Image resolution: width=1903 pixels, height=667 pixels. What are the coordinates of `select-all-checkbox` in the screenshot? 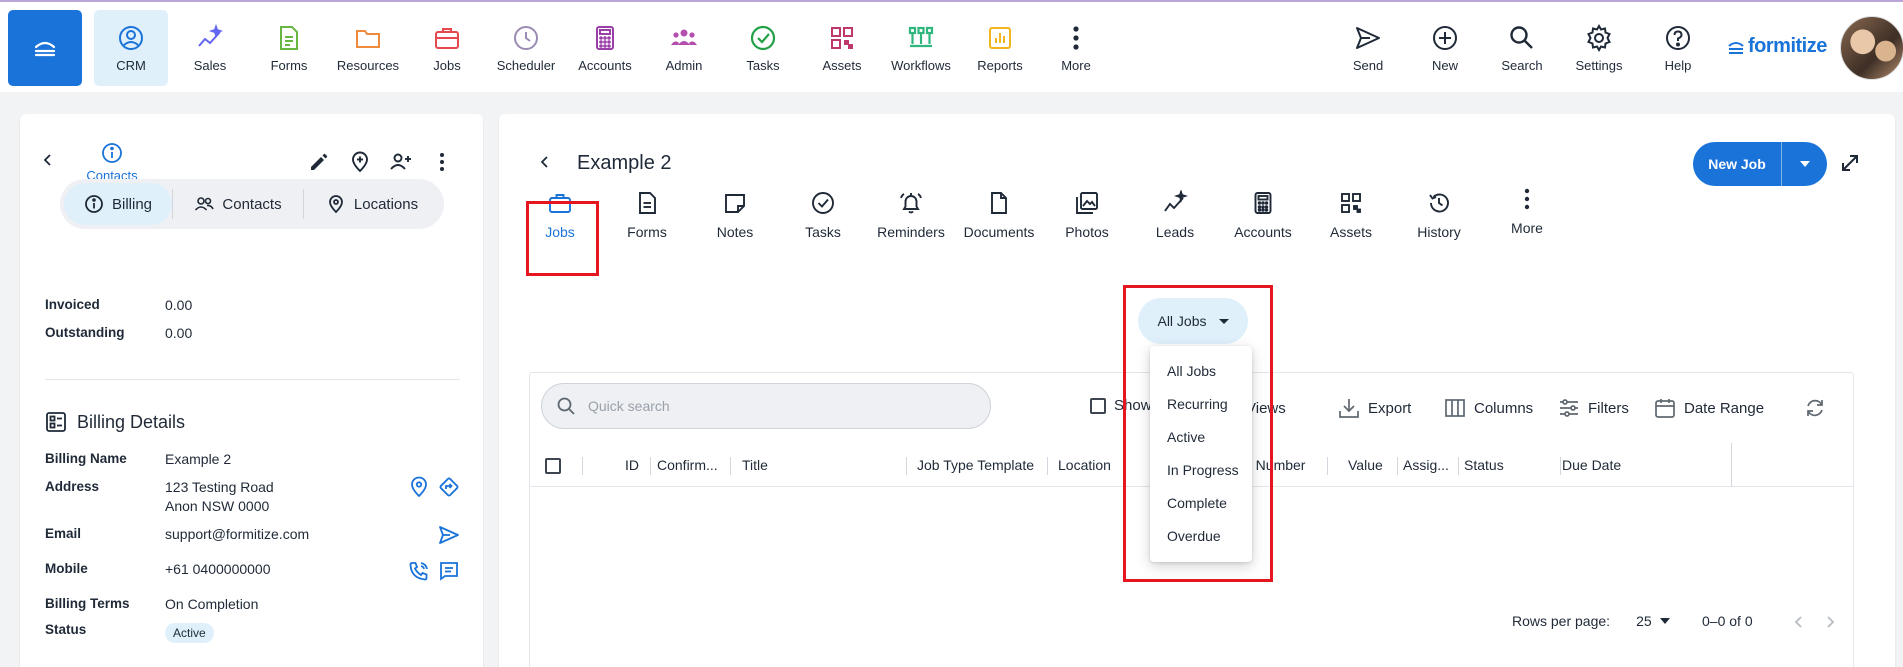 It's located at (553, 466).